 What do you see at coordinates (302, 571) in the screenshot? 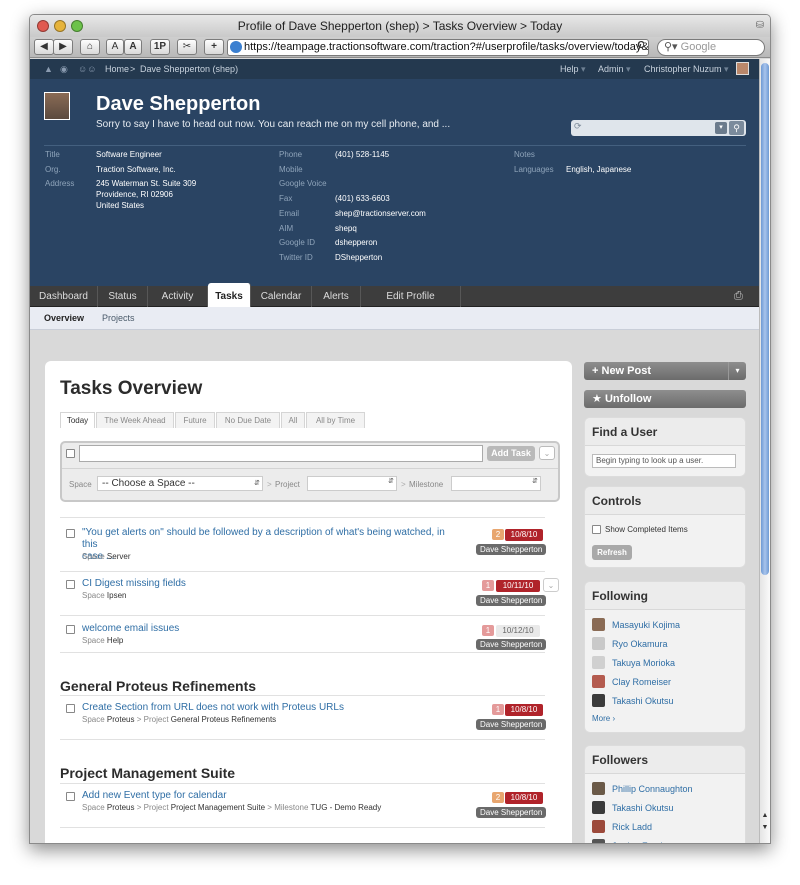
I see `divider` at bounding box center [302, 571].